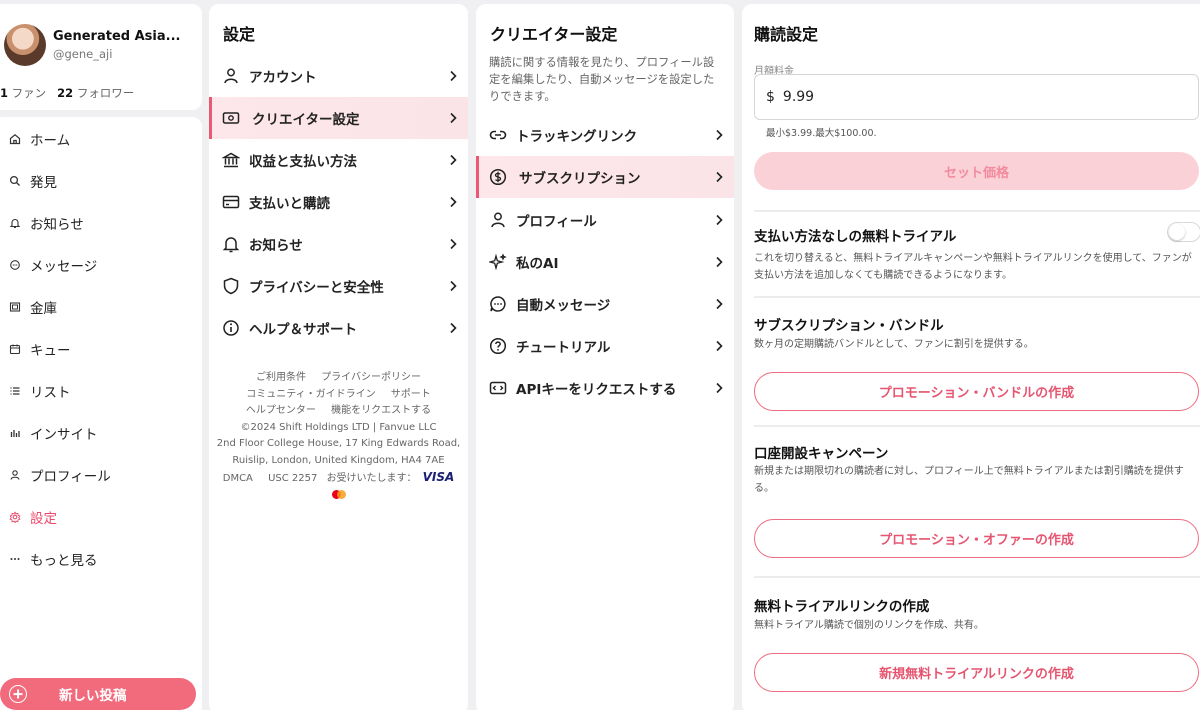 This screenshot has height=710, width=1200. Describe the element at coordinates (605, 220) in the screenshot. I see `creator-item-profile: プロフィール` at that location.